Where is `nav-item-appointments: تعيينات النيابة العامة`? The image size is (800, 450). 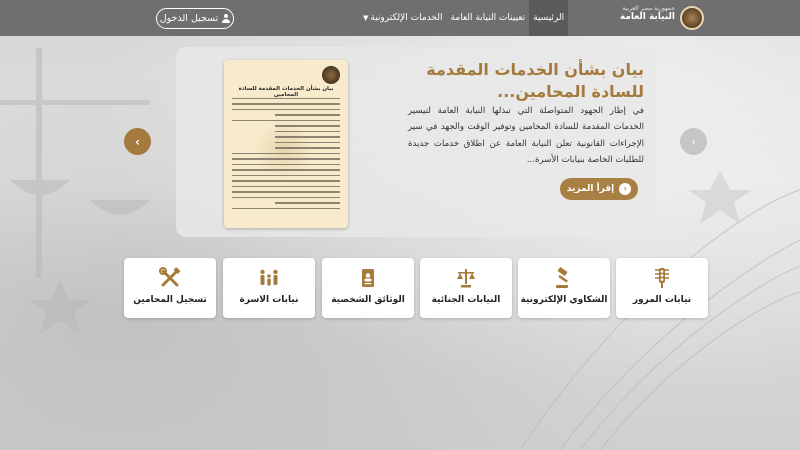 nav-item-appointments: تعيينات النيابة العامة is located at coordinates (487, 18).